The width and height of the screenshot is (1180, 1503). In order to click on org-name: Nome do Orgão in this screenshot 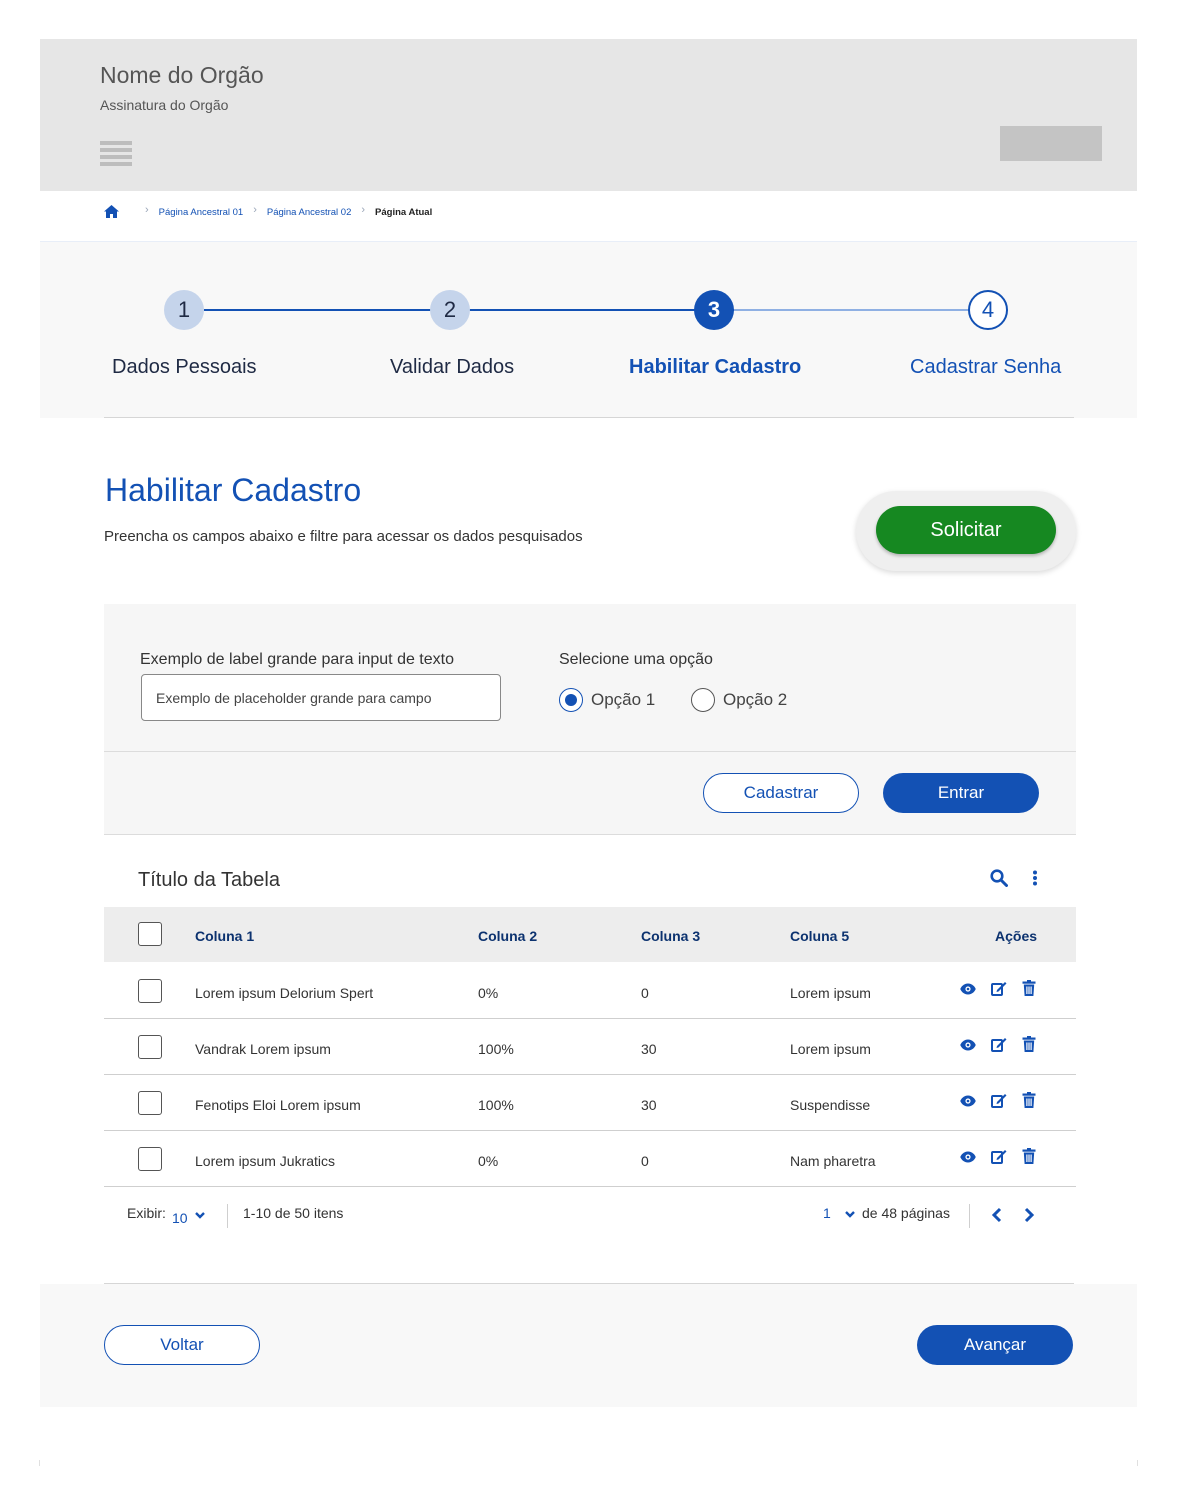, I will do `click(182, 75)`.